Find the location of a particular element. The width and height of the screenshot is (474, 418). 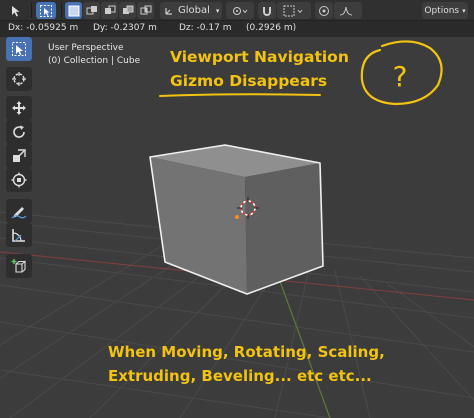

select-box-icon is located at coordinates (19, 49).